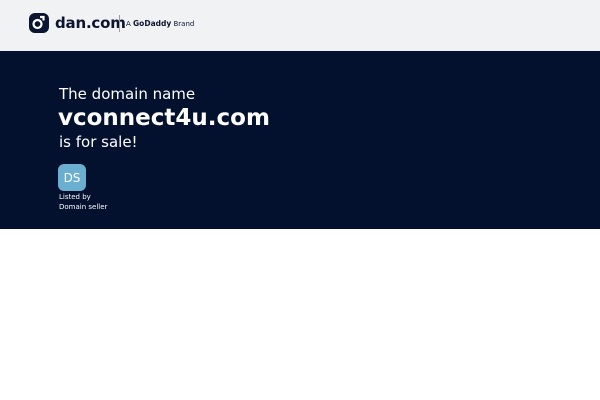 The image size is (600, 400). Describe the element at coordinates (300, 25) in the screenshot. I see `top-bar: dan.com A GoDaddy Brand` at that location.